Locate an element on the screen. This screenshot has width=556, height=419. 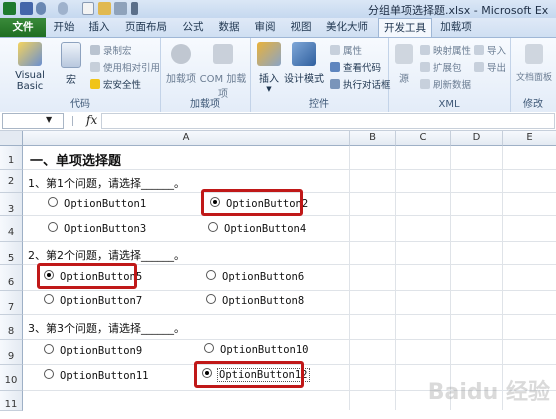
view-code-button: 查看代码 is located at coordinates (355, 67).